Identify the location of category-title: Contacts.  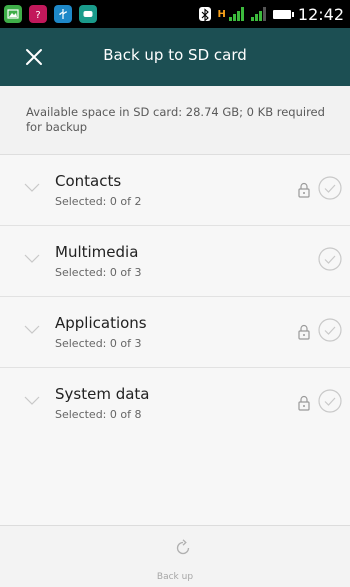
(88, 181).